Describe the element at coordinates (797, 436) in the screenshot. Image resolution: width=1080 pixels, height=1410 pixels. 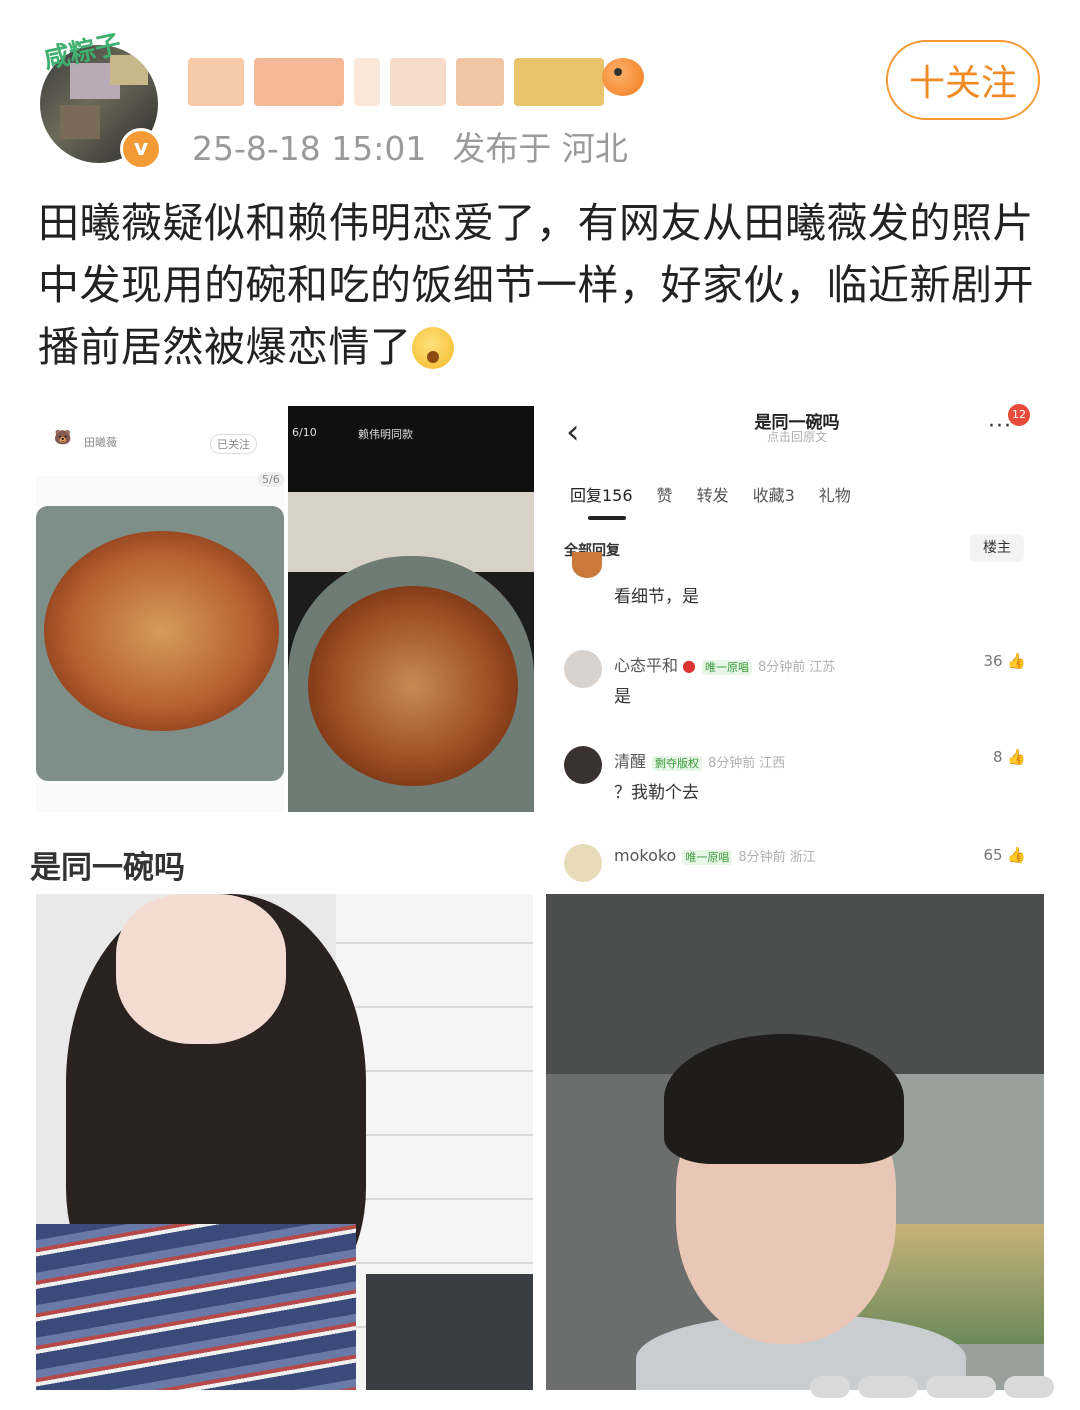
I see `thread-subtitle: 点击回原文` at that location.